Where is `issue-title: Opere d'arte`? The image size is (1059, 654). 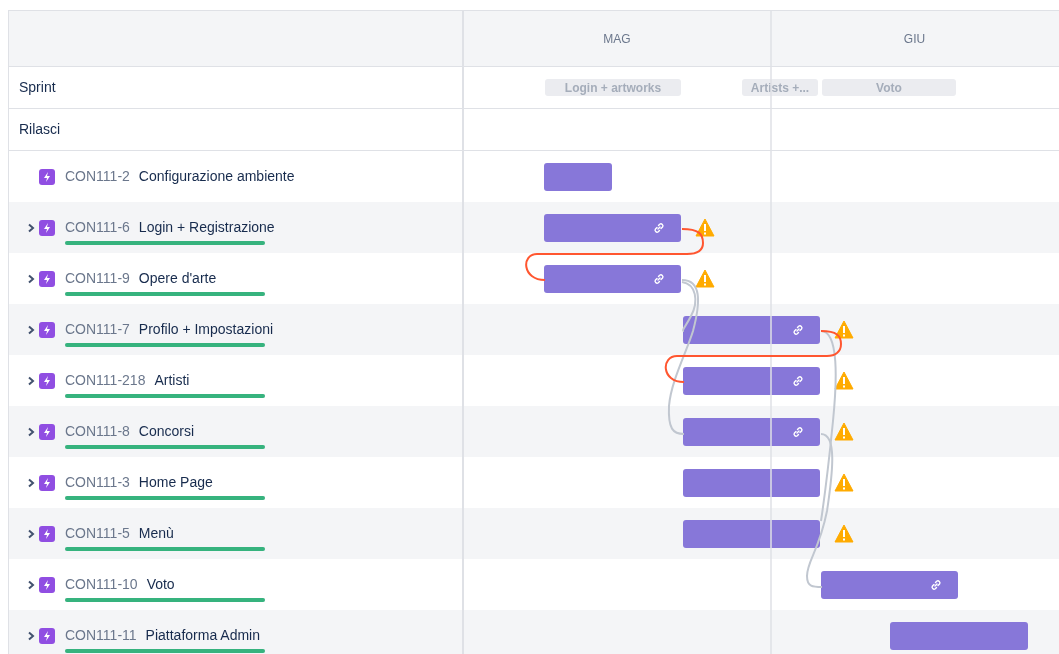
issue-title: Opere d'arte is located at coordinates (177, 278).